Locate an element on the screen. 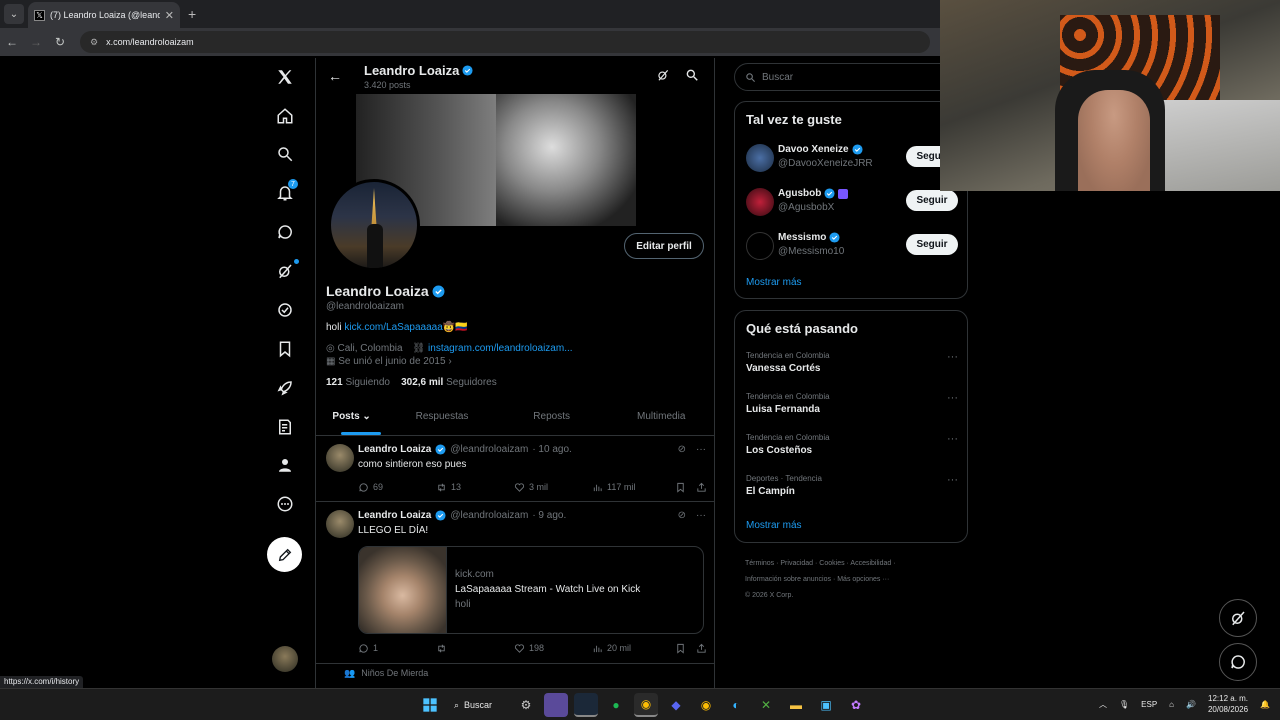 The width and height of the screenshot is (1280, 720). repost-button is located at coordinates (475, 648).